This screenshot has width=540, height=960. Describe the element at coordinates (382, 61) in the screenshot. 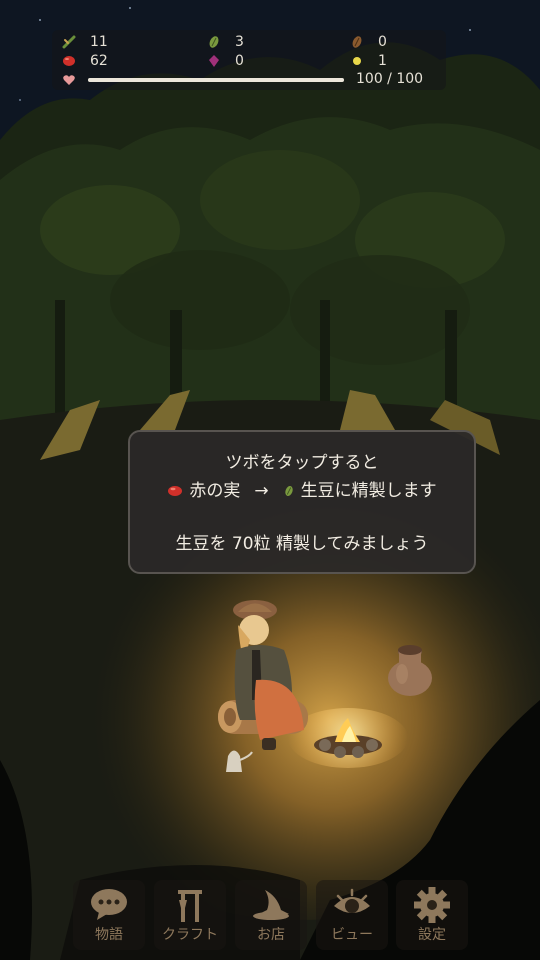

I see `gold-count: 1` at that location.